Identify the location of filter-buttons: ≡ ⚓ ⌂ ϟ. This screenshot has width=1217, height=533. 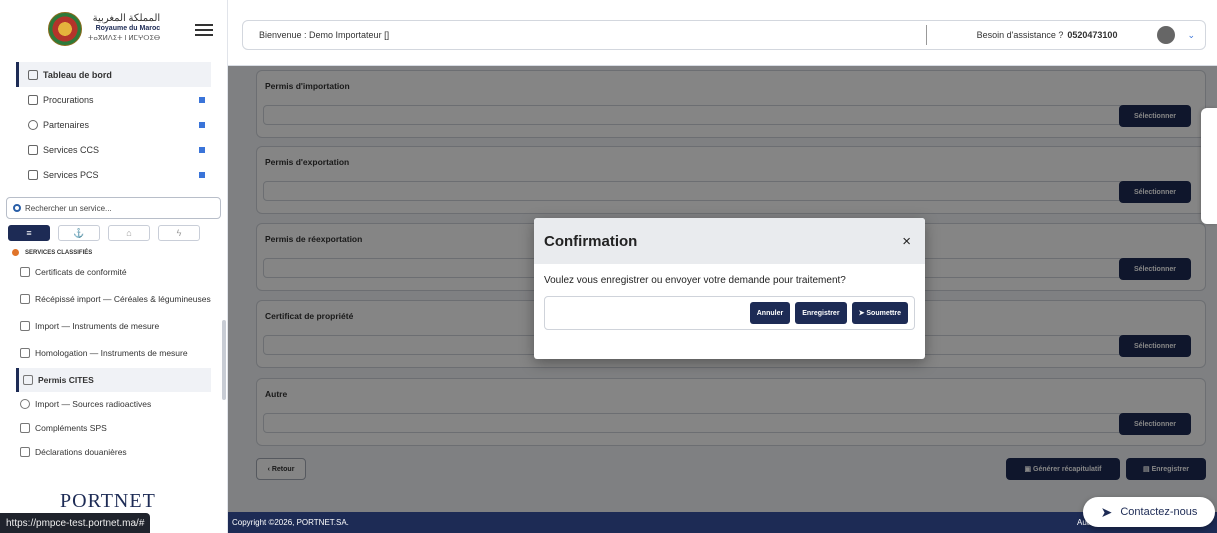
(113, 233).